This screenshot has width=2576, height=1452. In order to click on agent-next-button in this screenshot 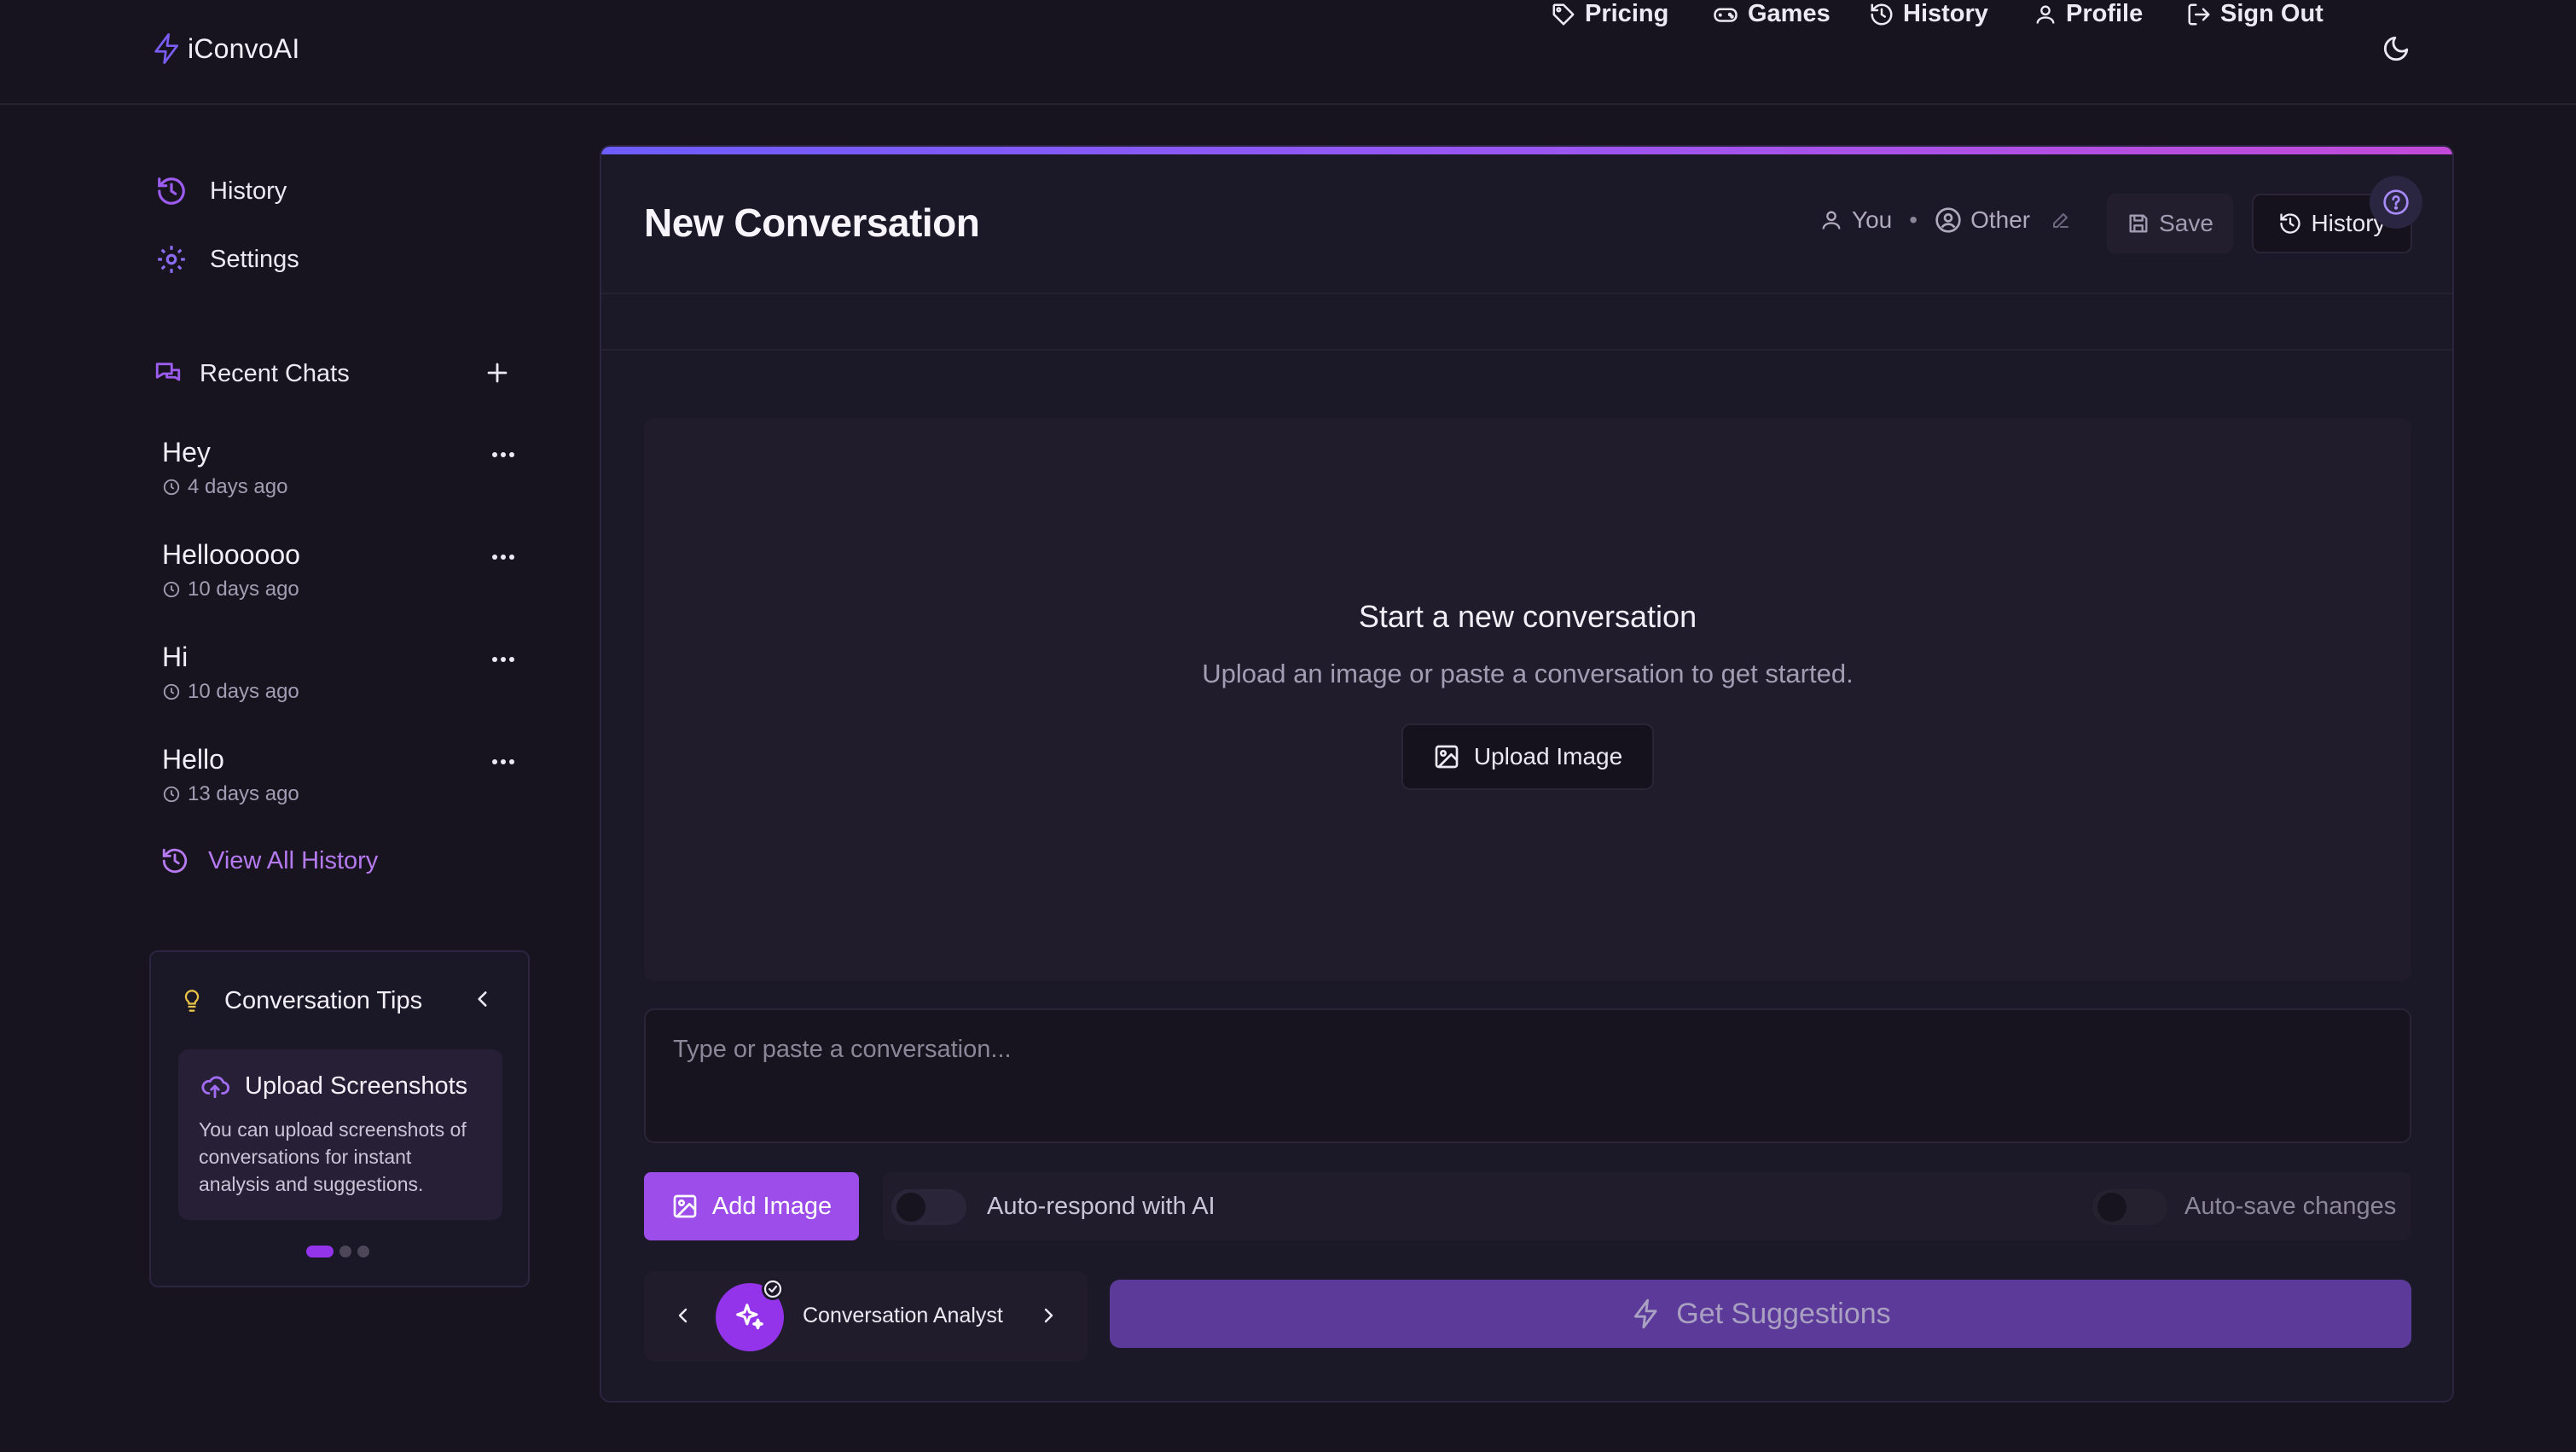, I will do `click(1048, 1315)`.